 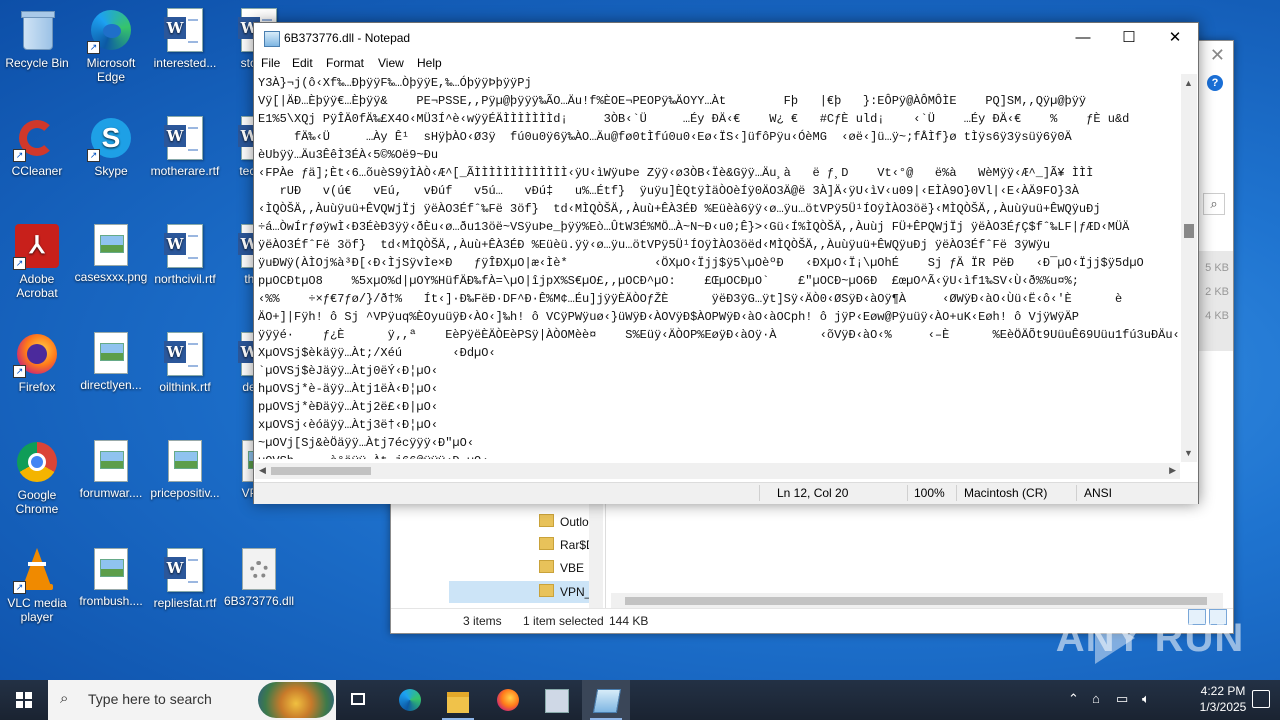 I want to click on desktop-icon-label: Adobe Acrobat, so click(x=37, y=286).